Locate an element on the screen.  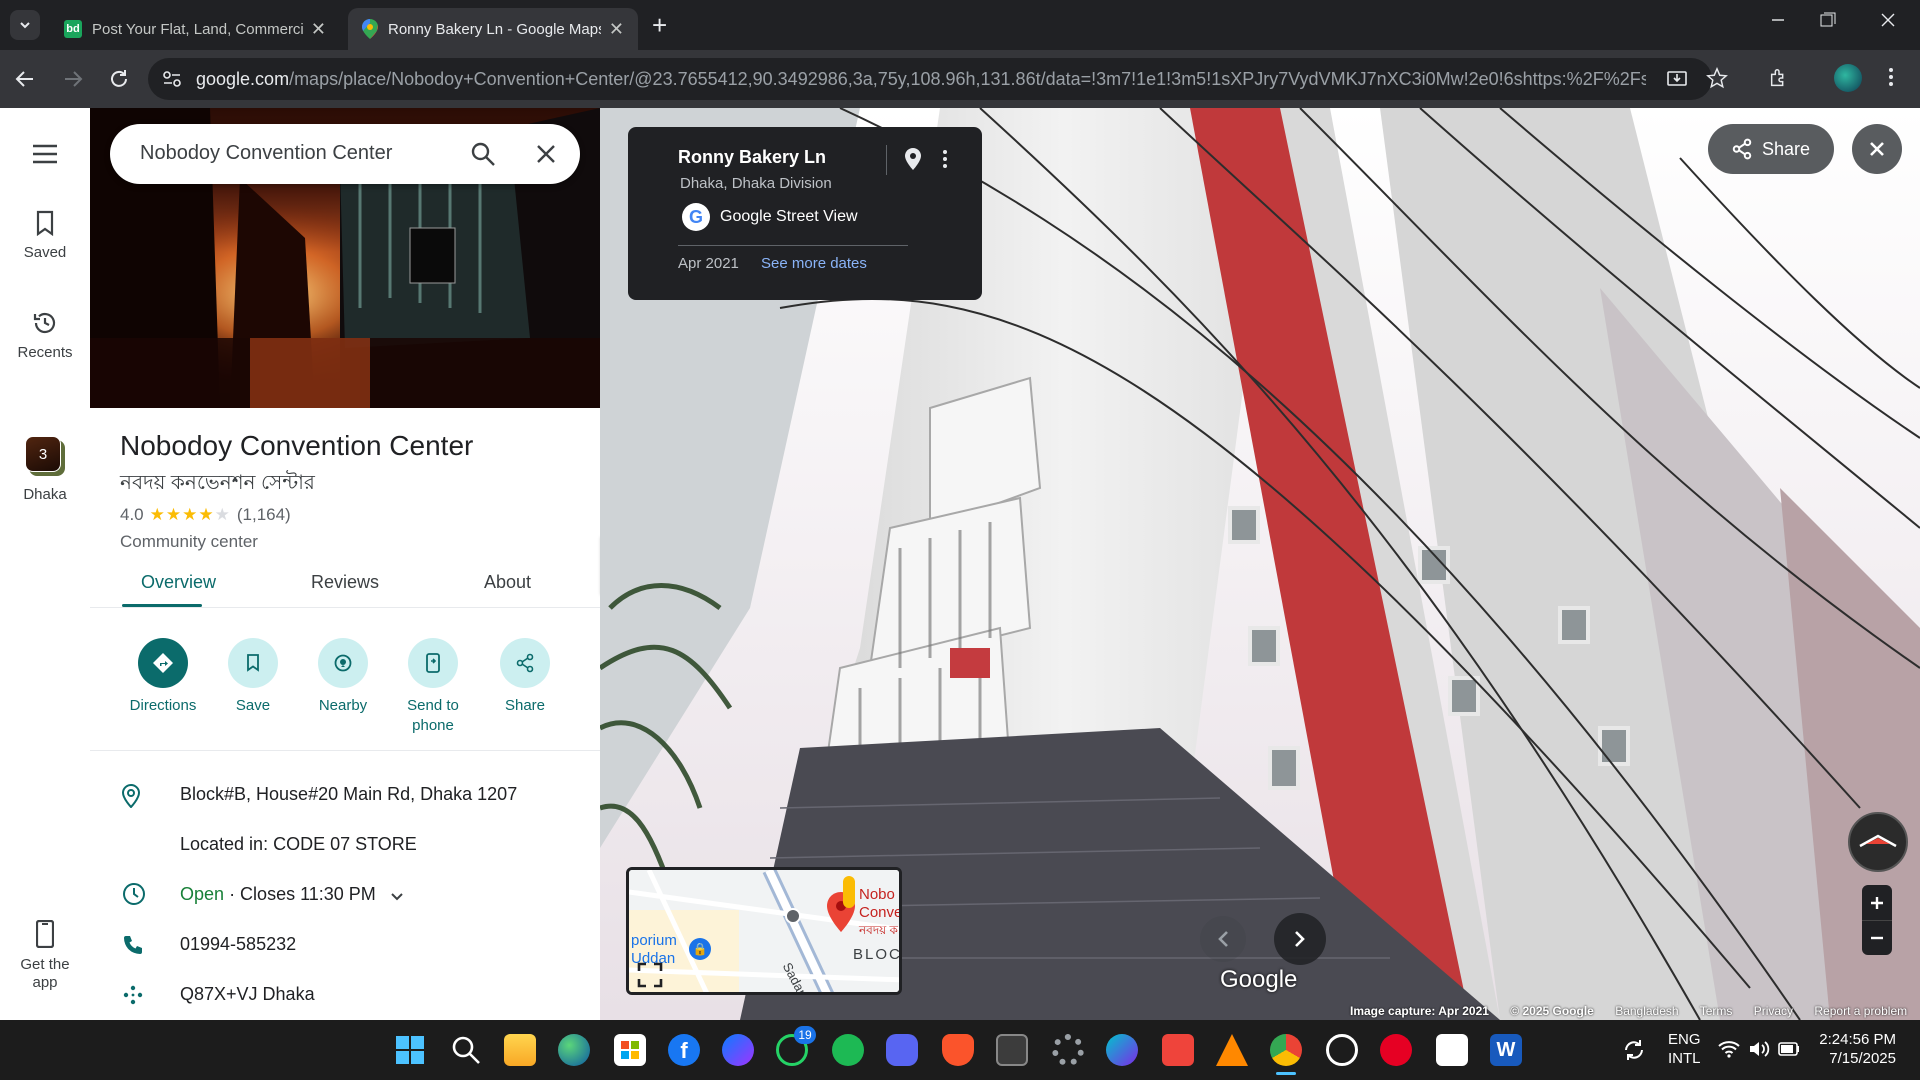
directions-button: Directions is located at coordinates (163, 677).